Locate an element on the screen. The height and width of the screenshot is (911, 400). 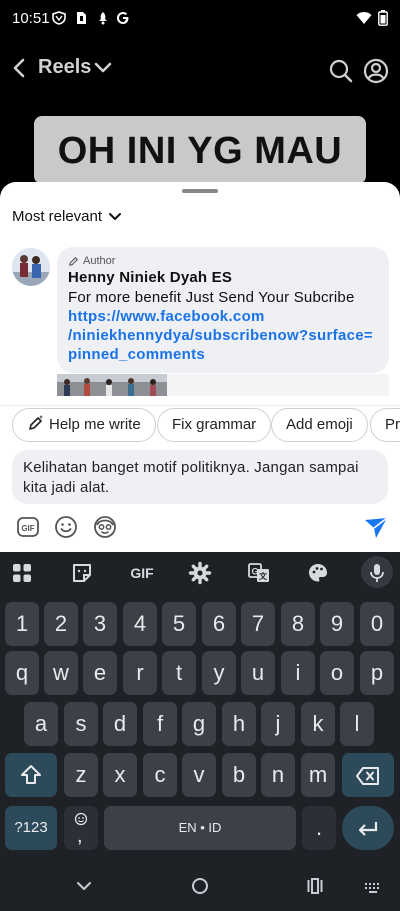
notification-icon is located at coordinates (103, 18).